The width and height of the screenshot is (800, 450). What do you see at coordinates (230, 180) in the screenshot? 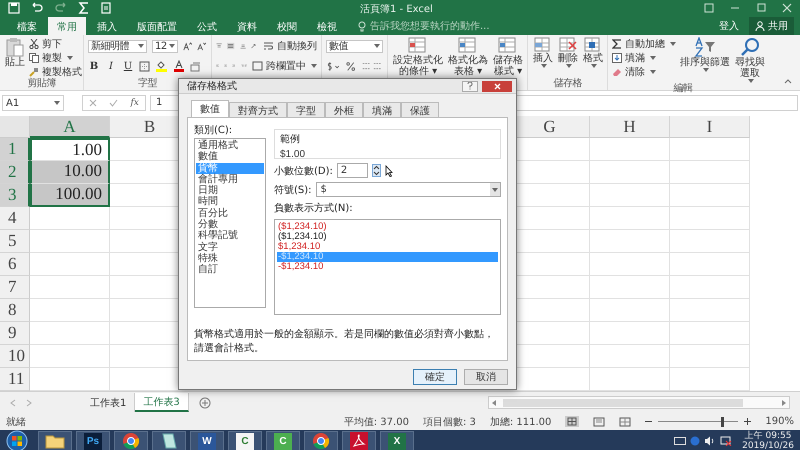
I see `category-item: 會計專用` at bounding box center [230, 180].